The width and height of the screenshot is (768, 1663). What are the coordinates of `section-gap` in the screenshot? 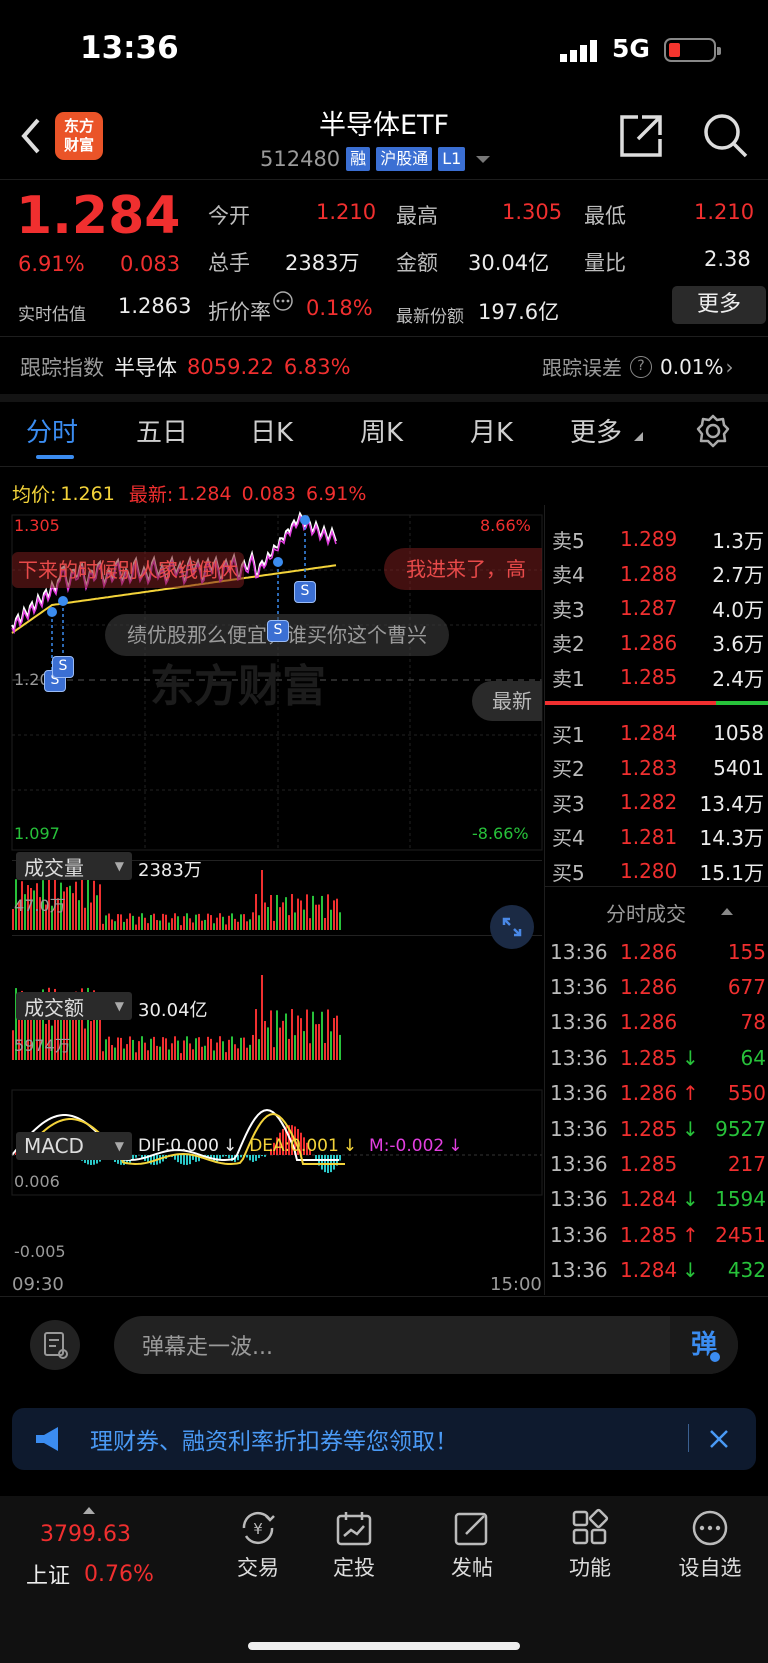 It's located at (384, 398).